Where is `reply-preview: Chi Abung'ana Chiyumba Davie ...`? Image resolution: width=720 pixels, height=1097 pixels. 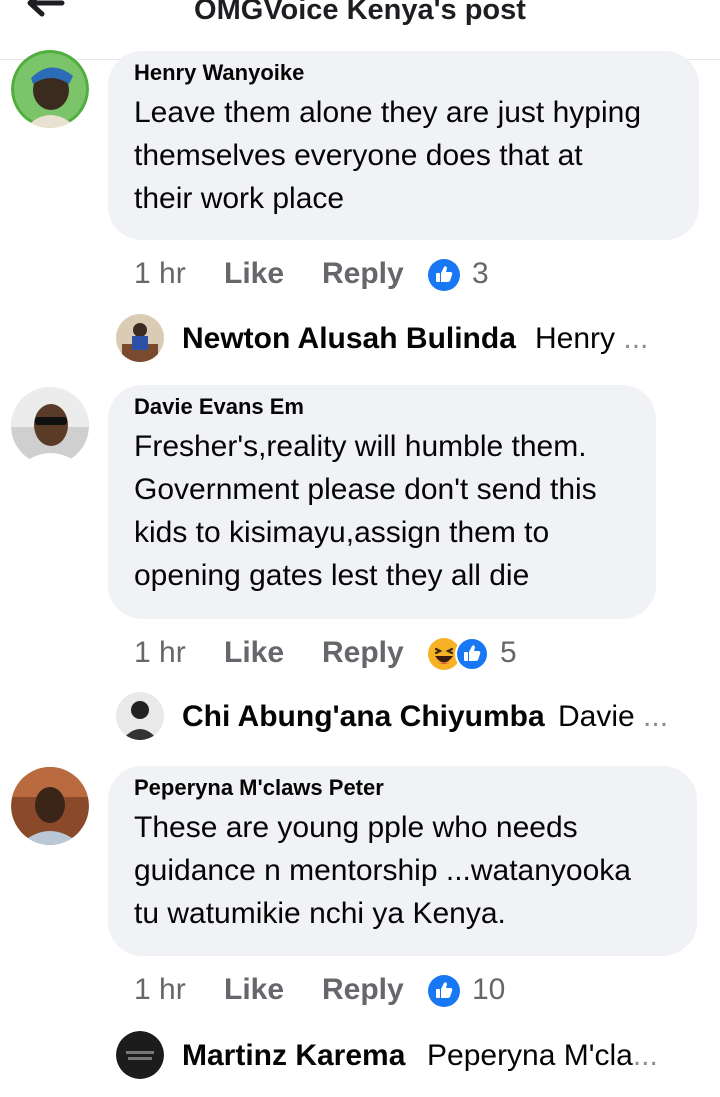
reply-preview: Chi Abung'ana Chiyumba Davie ... is located at coordinates (411, 717).